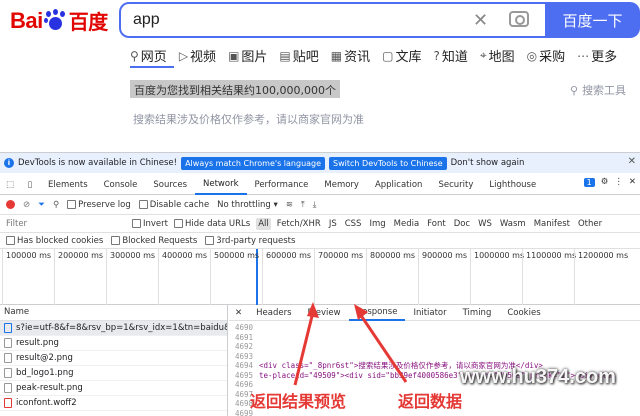 Image resolution: width=640 pixels, height=416 pixels. I want to click on tab-timing: Timing, so click(477, 313).